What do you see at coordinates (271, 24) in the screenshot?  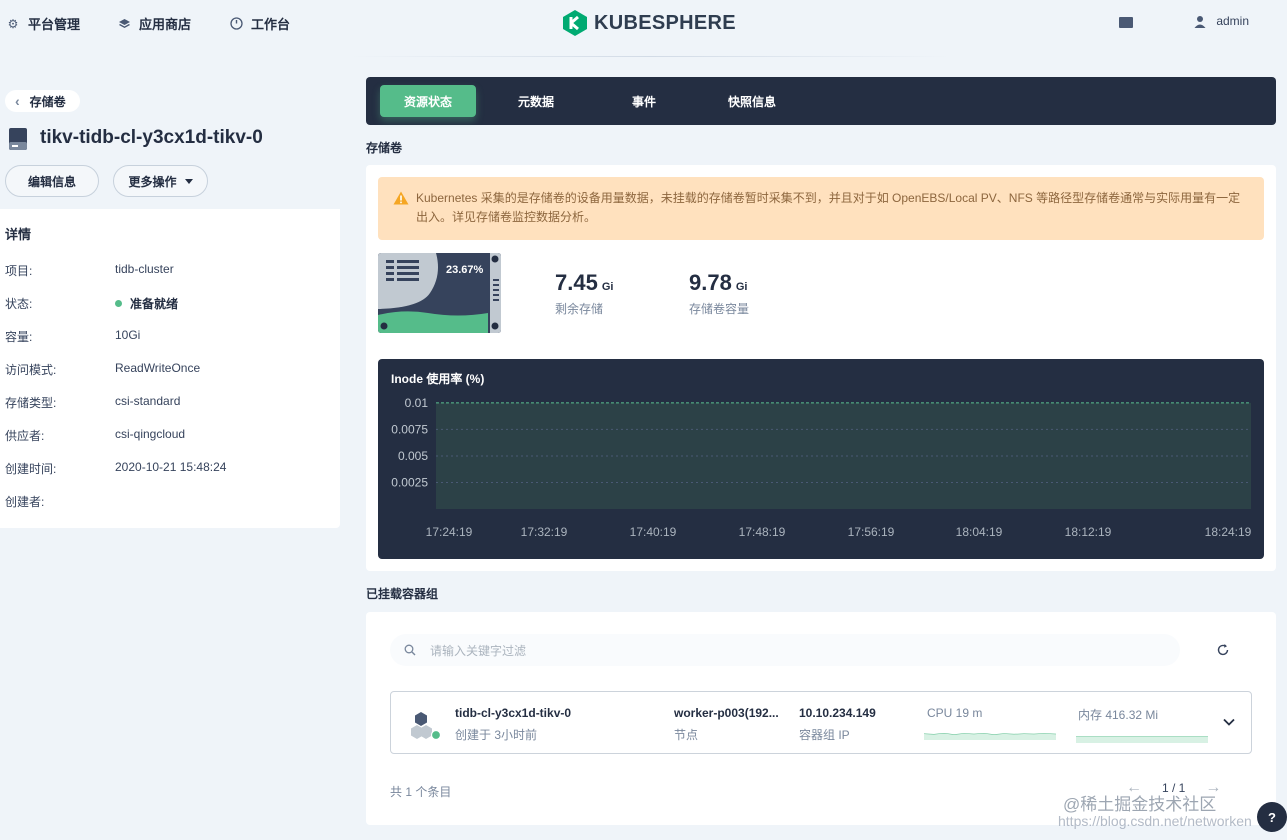 I see `nav-workbench-label: 工作台` at bounding box center [271, 24].